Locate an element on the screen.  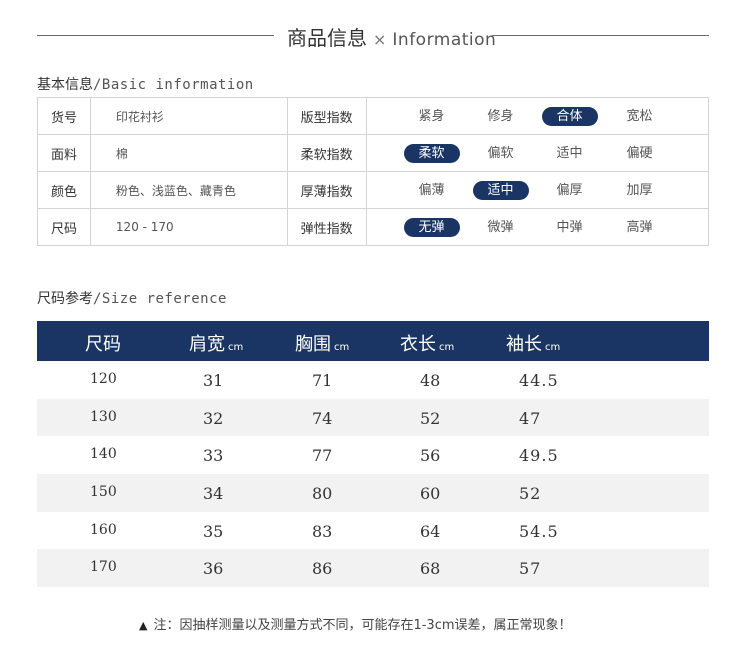
basic-key: 面料 is located at coordinates (64, 153).